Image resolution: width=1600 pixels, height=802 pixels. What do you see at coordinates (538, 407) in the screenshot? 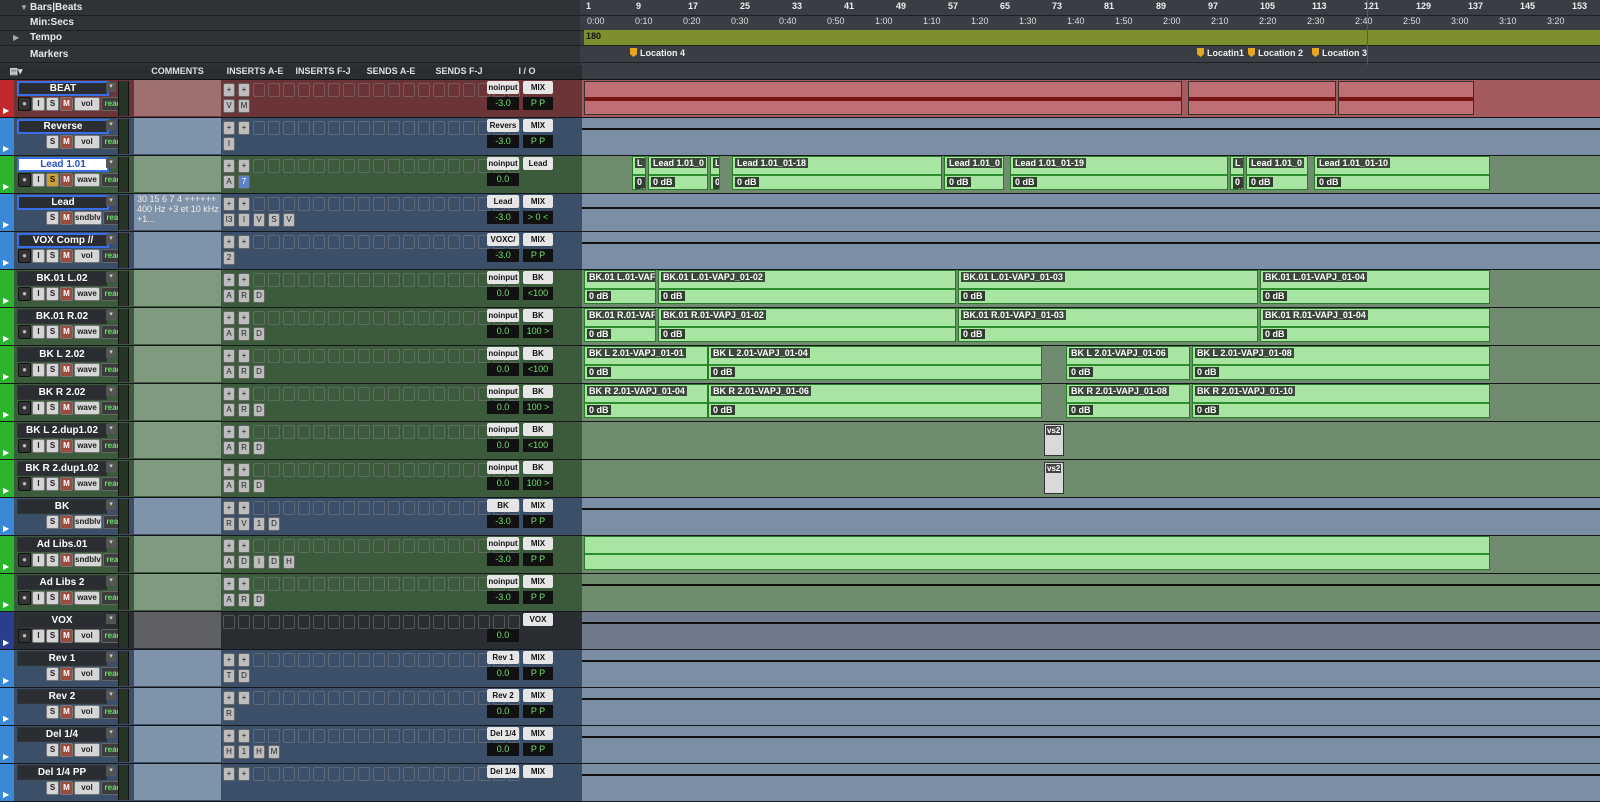
I see `pan-readout: 100 >` at bounding box center [538, 407].